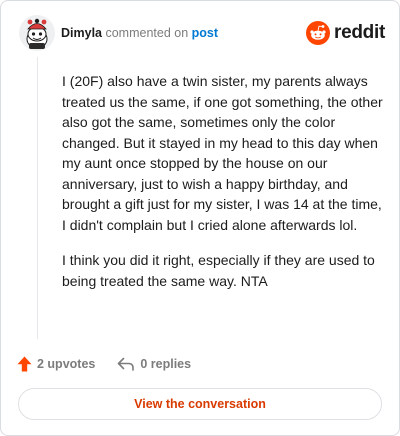 Image resolution: width=400 pixels, height=436 pixels. Describe the element at coordinates (37, 198) in the screenshot. I see `thread-line` at that location.